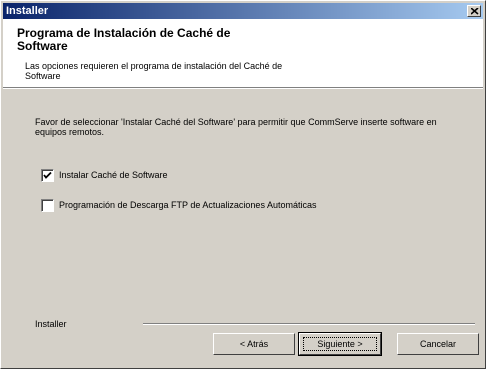 This screenshot has width=486, height=369. I want to click on header-divider, so click(243, 88).